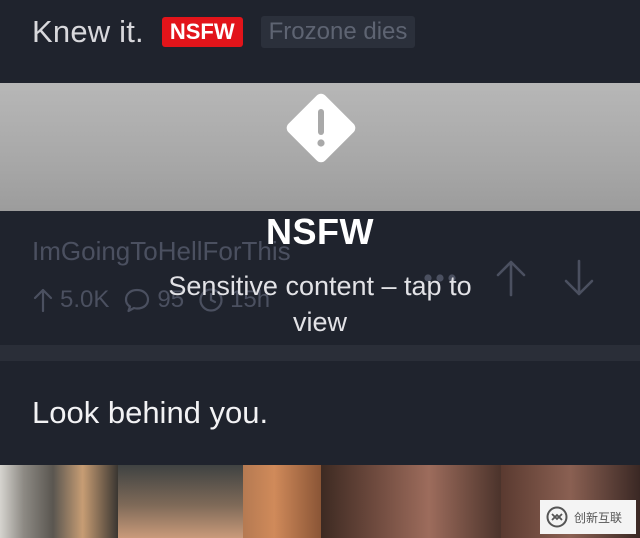 Image resolution: width=640 pixels, height=538 pixels. What do you see at coordinates (202, 32) in the screenshot?
I see `nsfw-badge: NSFW` at bounding box center [202, 32].